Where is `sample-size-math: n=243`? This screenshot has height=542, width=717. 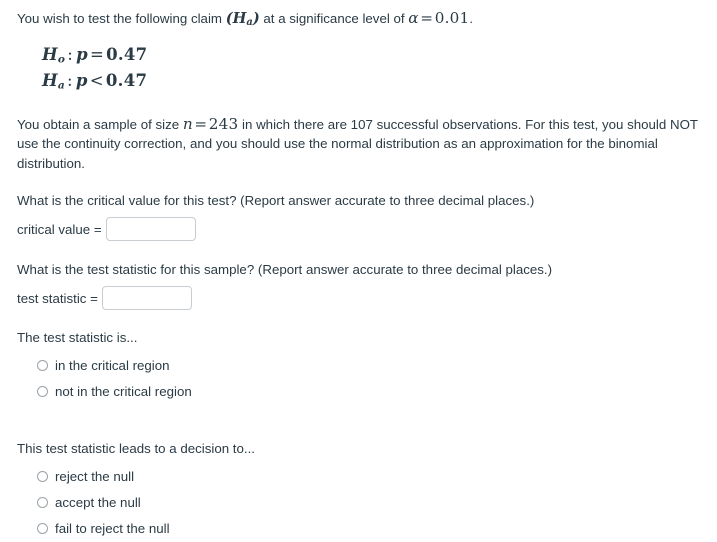 sample-size-math: n=243 is located at coordinates (211, 124).